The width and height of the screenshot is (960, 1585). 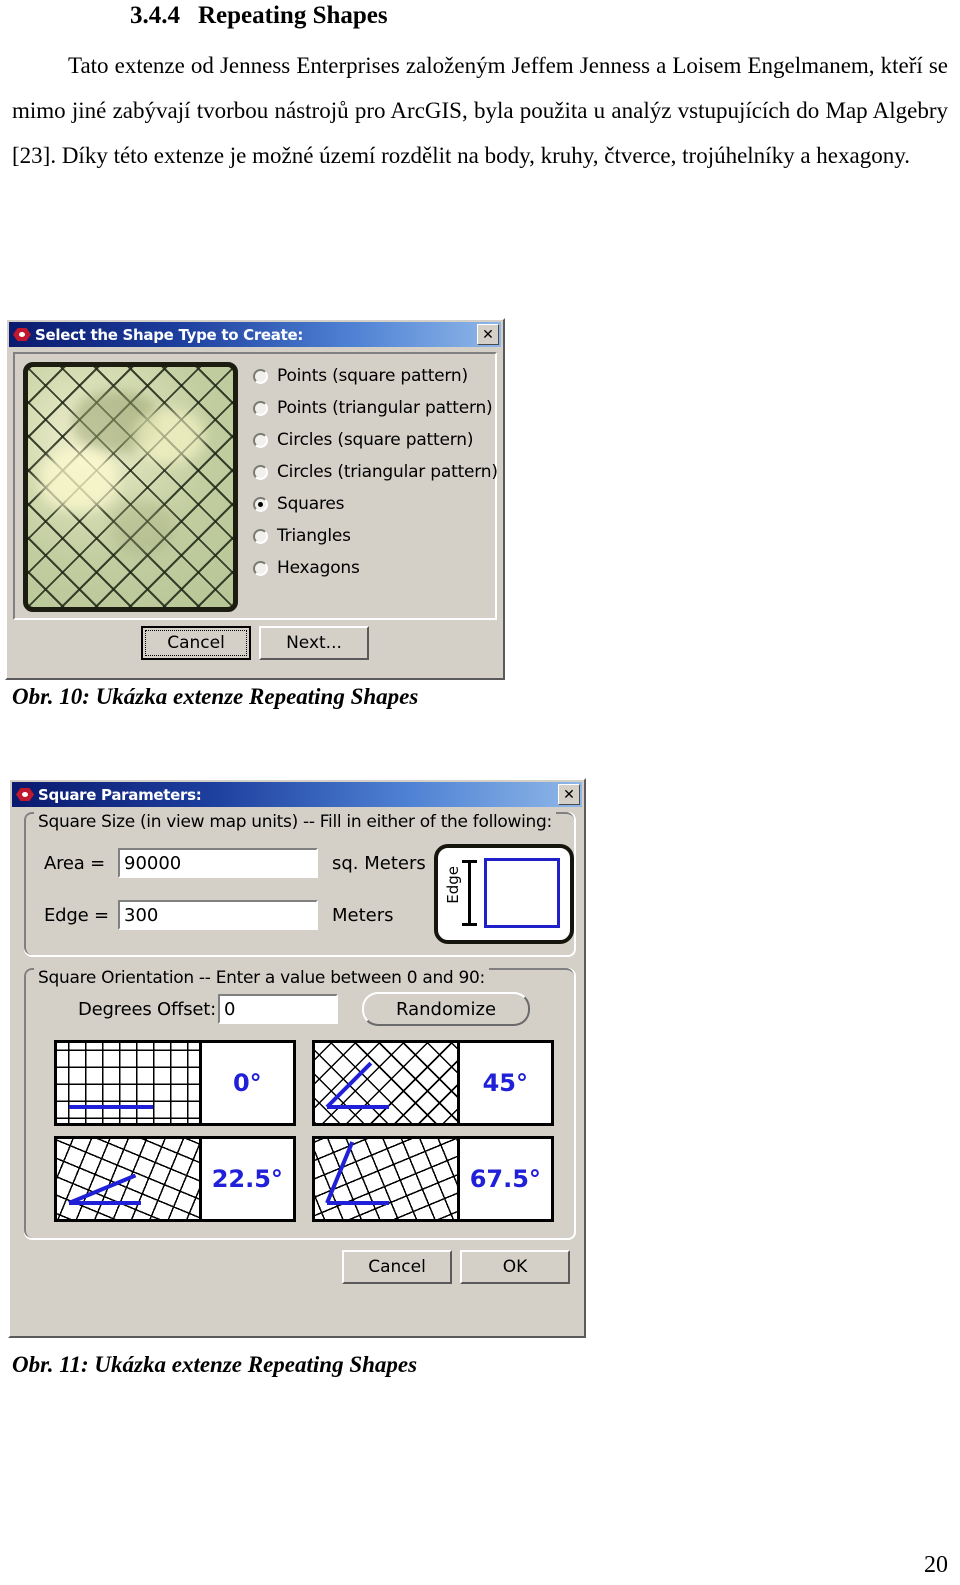 I want to click on degrees-offset-input: 0, so click(x=278, y=1009).